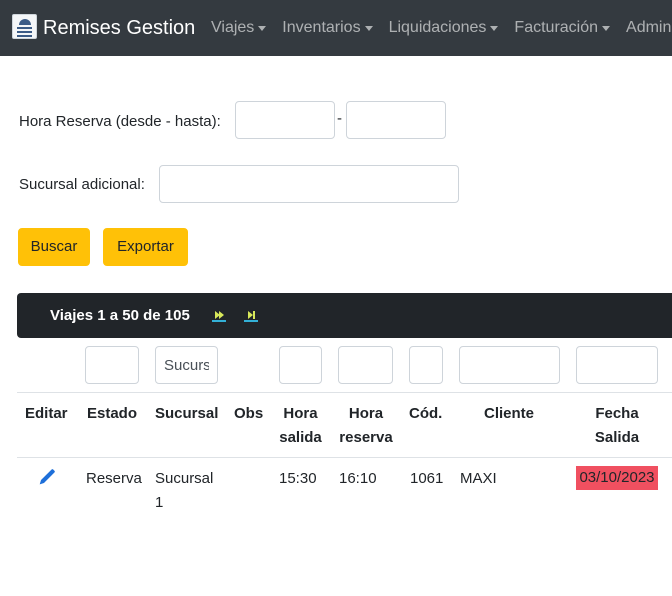 Image resolution: width=672 pixels, height=596 pixels. I want to click on buscar-button: Buscar, so click(54, 247).